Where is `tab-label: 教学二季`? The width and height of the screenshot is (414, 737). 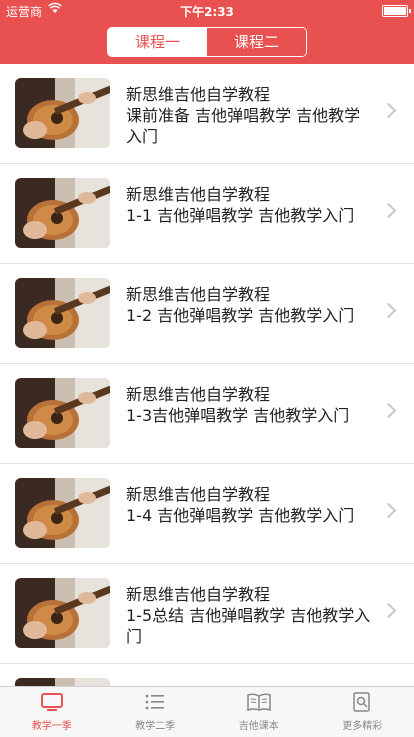
tab-label: 教学二季 is located at coordinates (156, 724).